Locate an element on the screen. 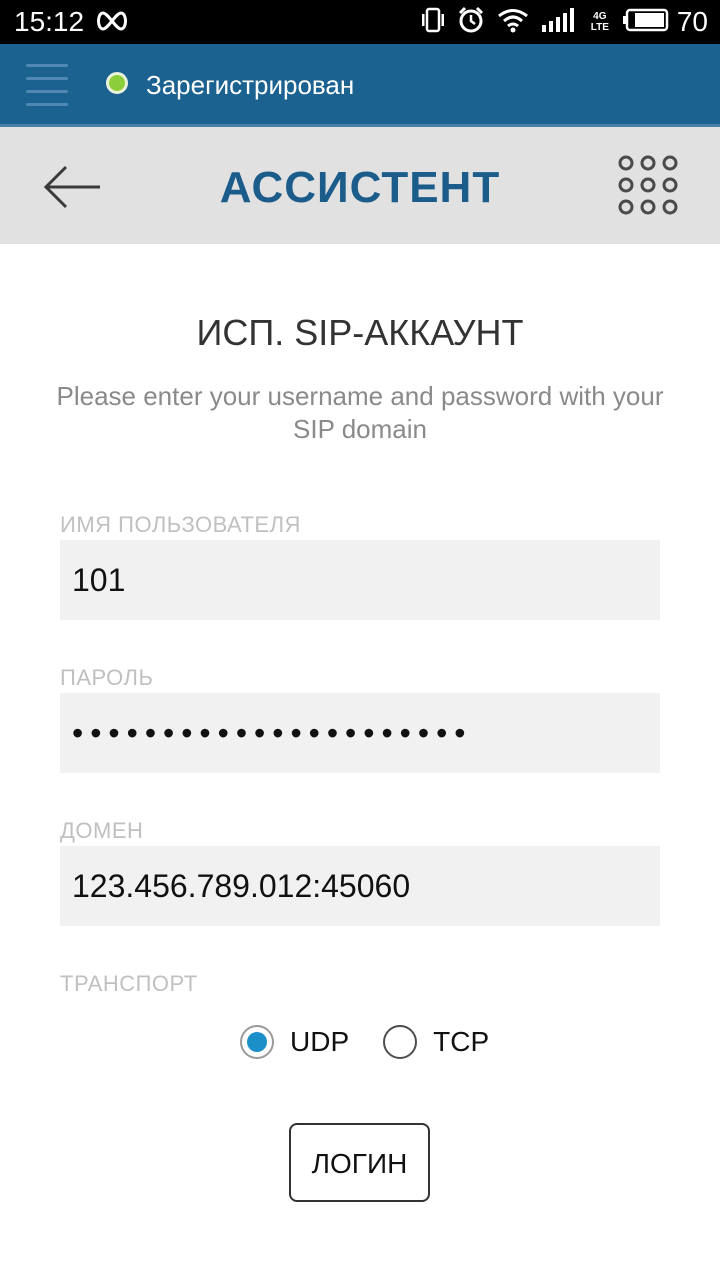  network-4g-lte: 4G LTE is located at coordinates (599, 22).